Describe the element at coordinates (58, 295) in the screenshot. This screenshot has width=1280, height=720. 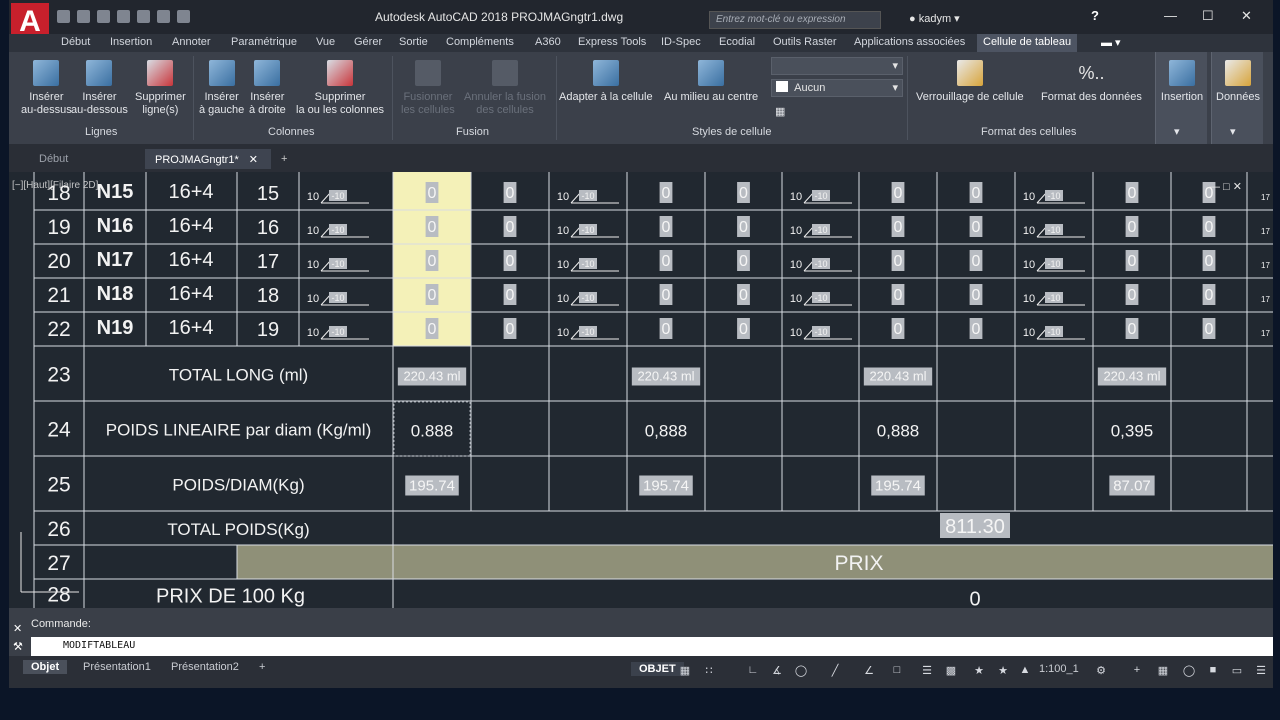
I see `row-number: 21` at that location.